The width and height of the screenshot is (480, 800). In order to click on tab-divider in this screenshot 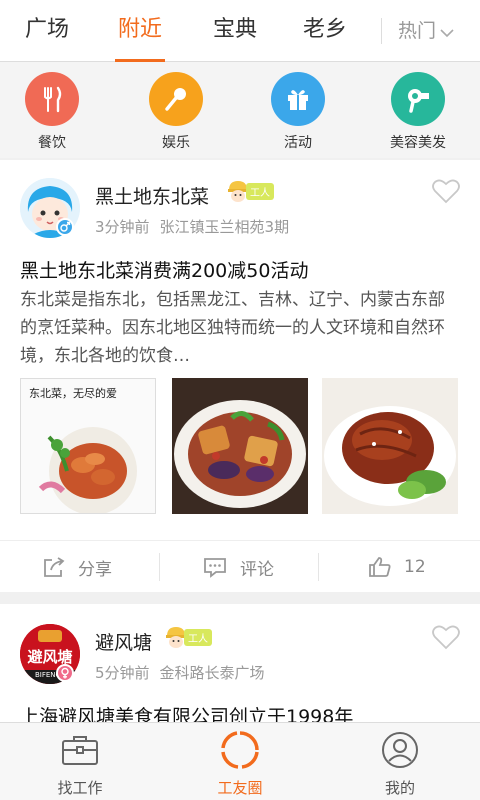, I will do `click(381, 31)`.